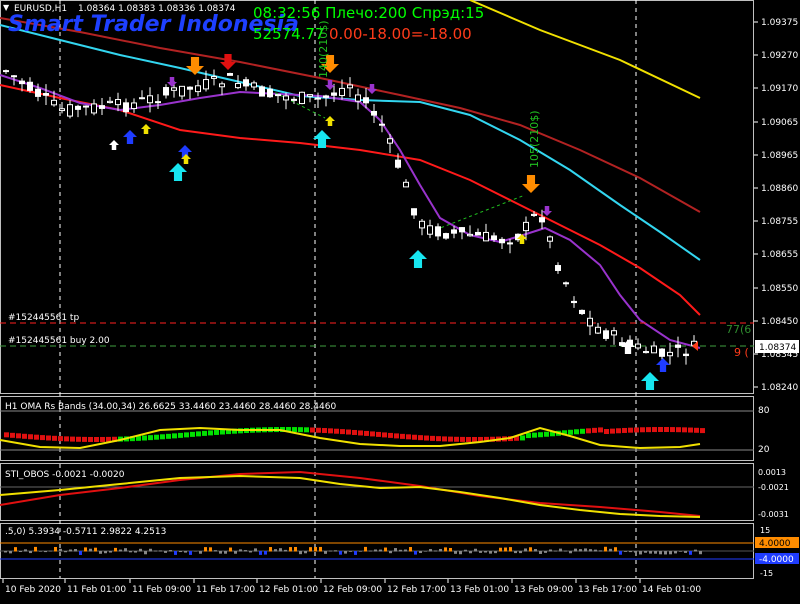 The width and height of the screenshot is (800, 604). Describe the element at coordinates (288, 590) in the screenshot. I see `time-tick: 12 Feb 01:00` at that location.